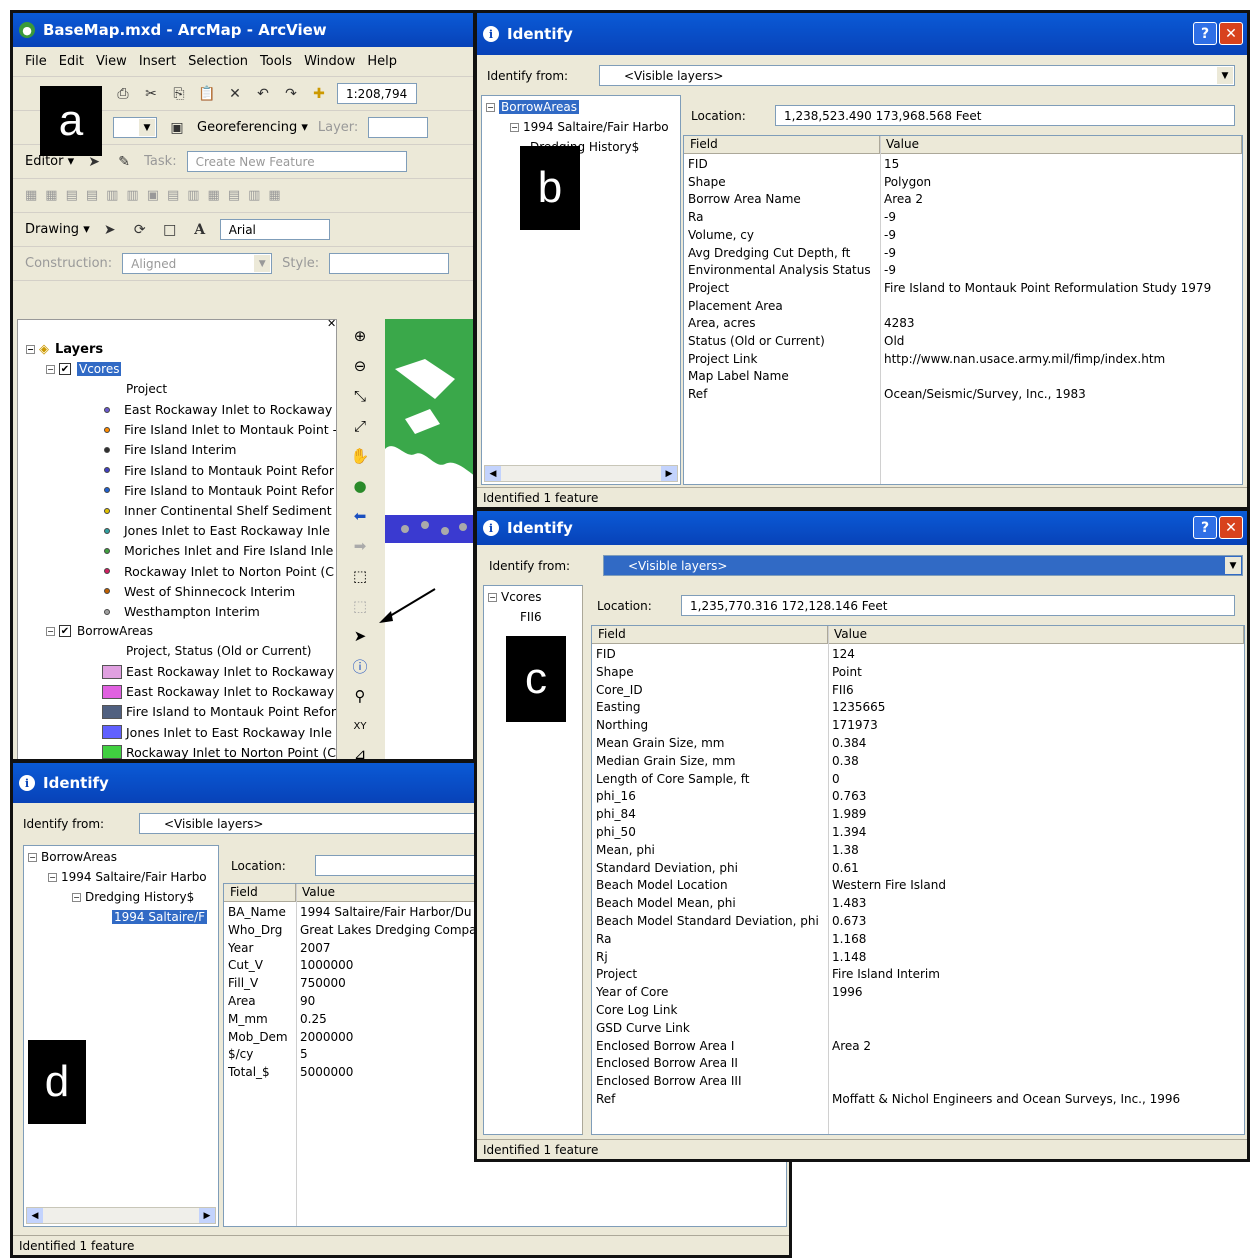 The height and width of the screenshot is (1258, 1250). Describe the element at coordinates (263, 94) in the screenshot. I see `undo-icon: ↶` at that location.